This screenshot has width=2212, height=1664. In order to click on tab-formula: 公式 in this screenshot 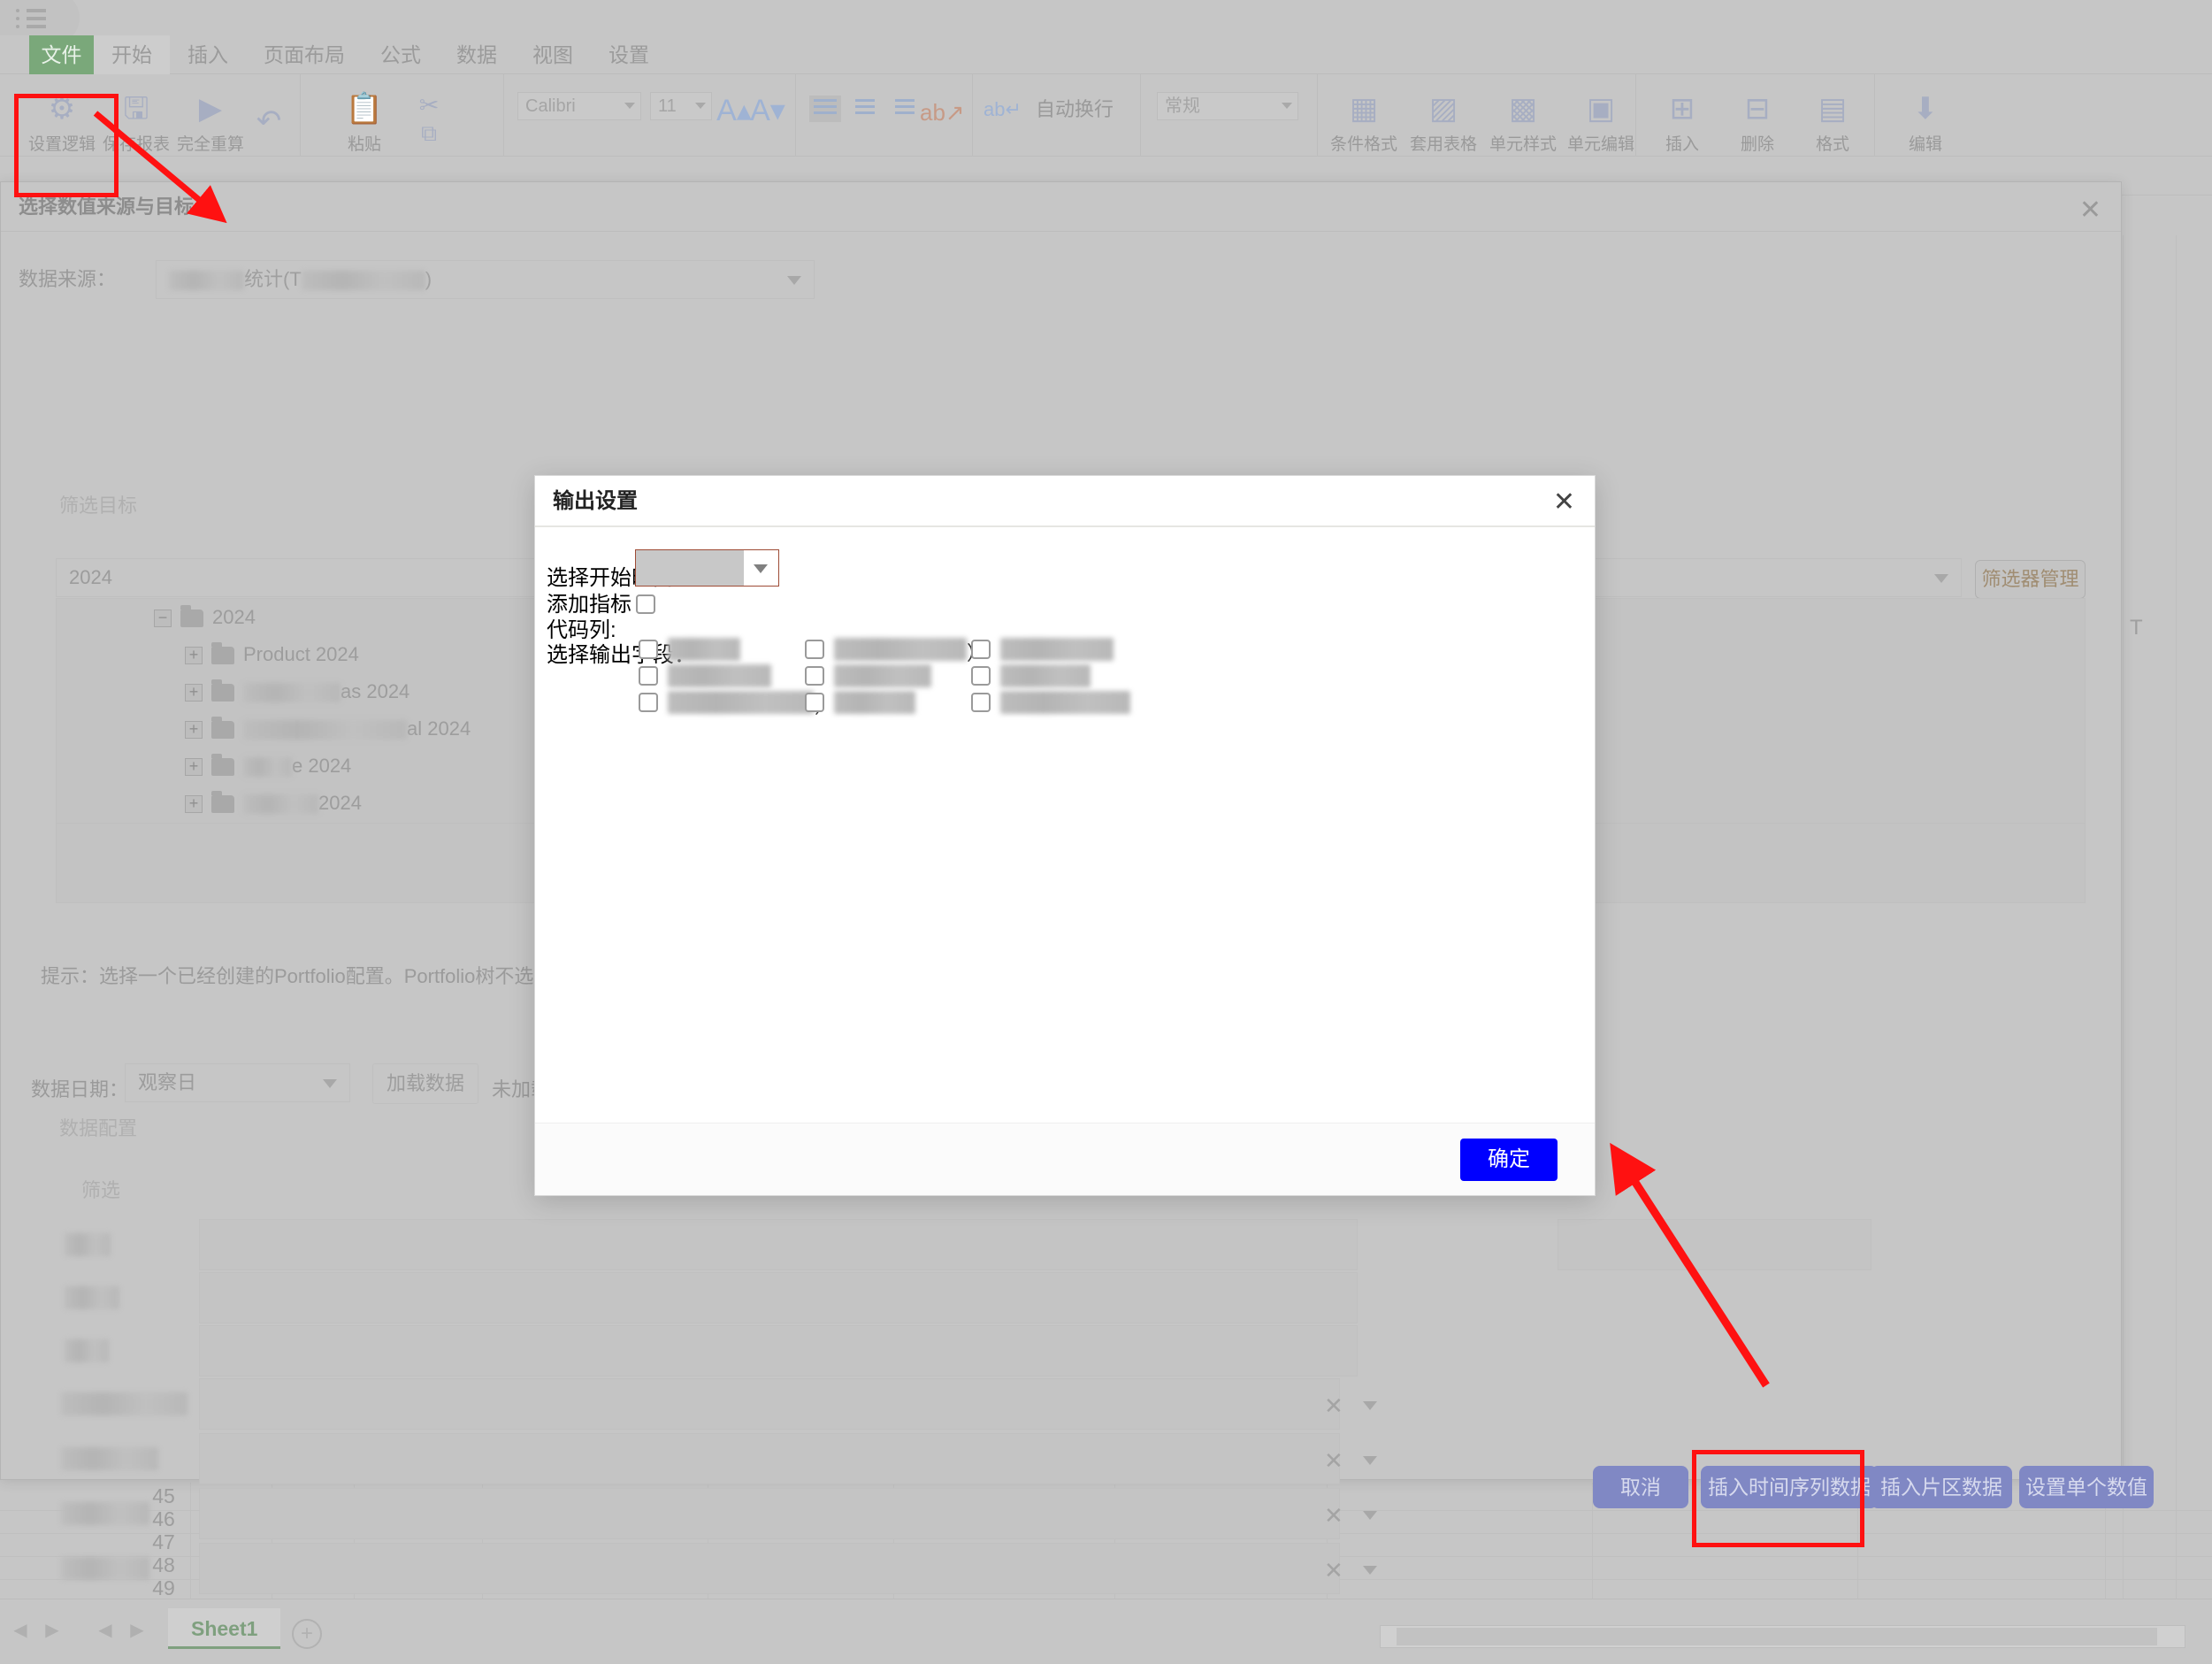, I will do `click(401, 54)`.